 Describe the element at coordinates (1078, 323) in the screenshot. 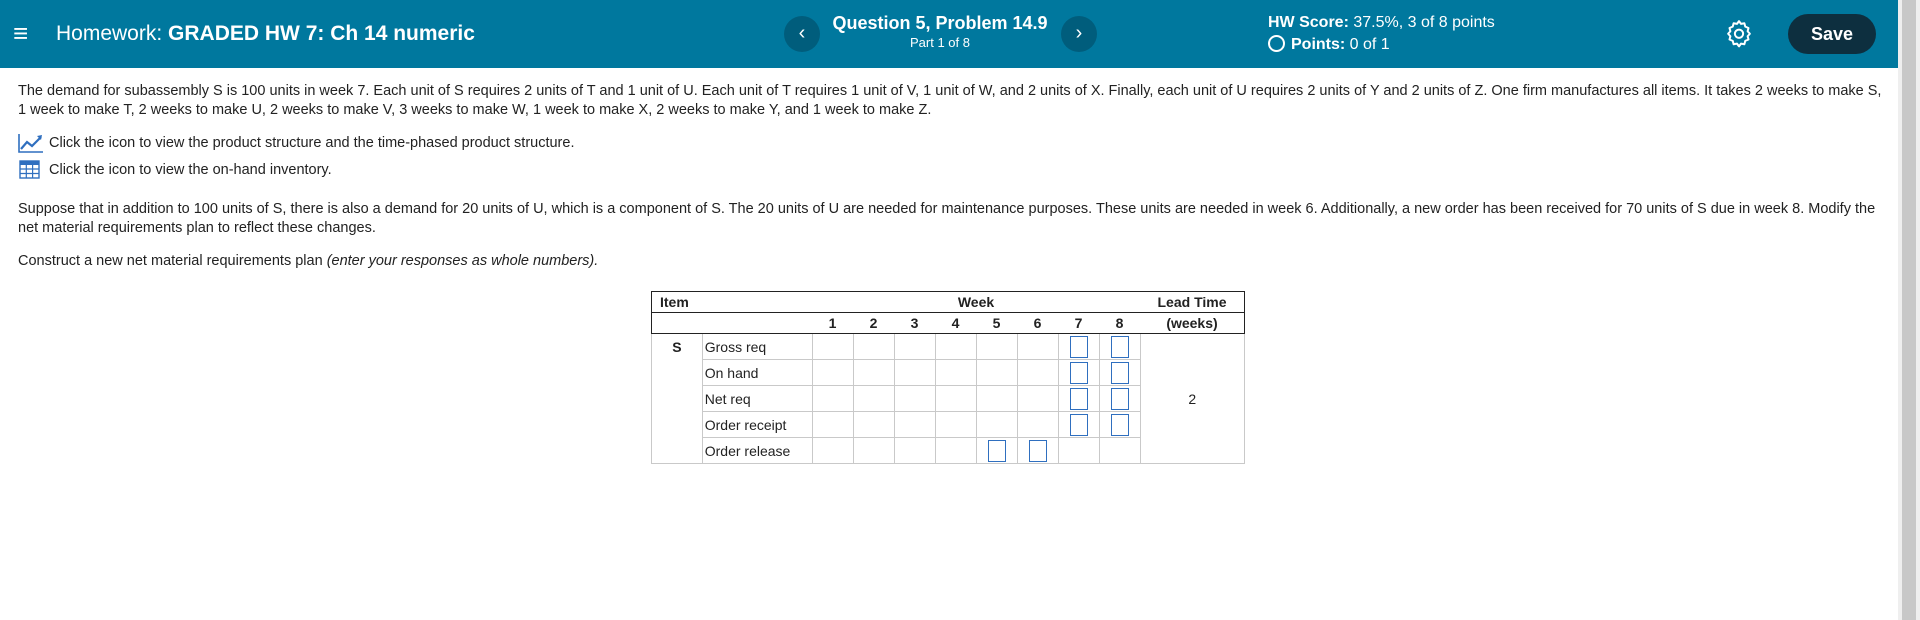

I see `week-label: 7` at that location.